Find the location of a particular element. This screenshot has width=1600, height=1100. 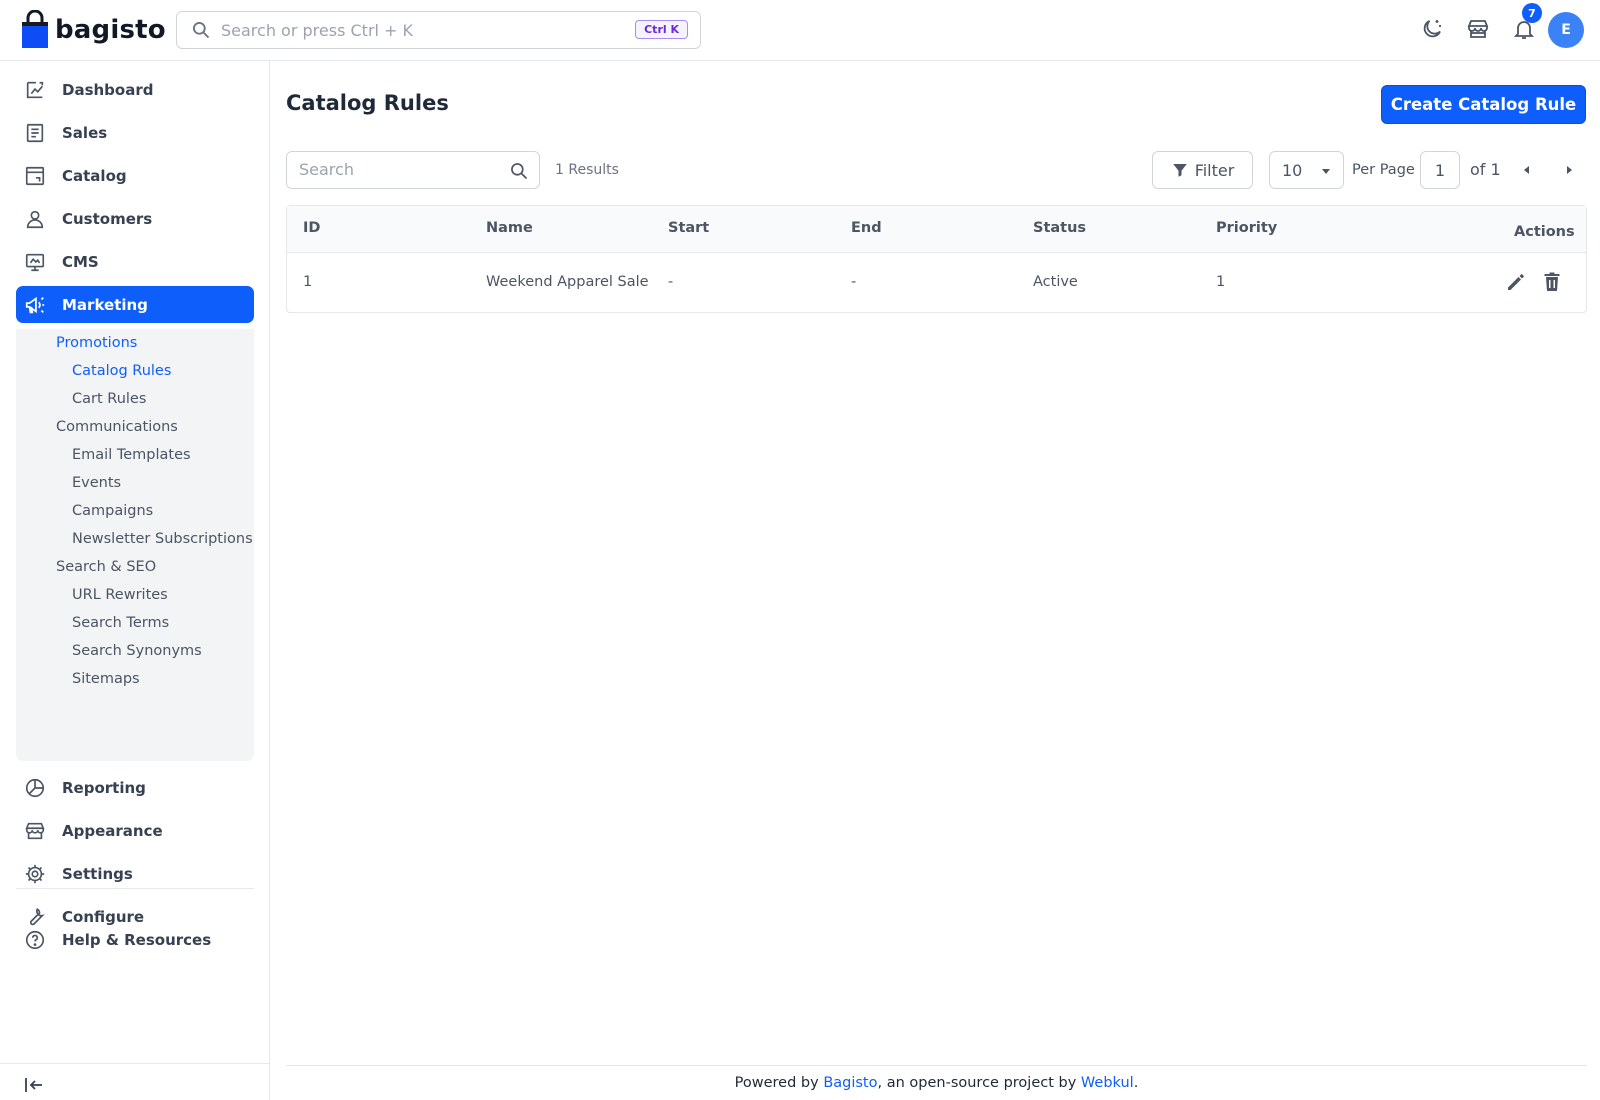

sidebar-item-dashboard: Dashboard is located at coordinates (135, 89).